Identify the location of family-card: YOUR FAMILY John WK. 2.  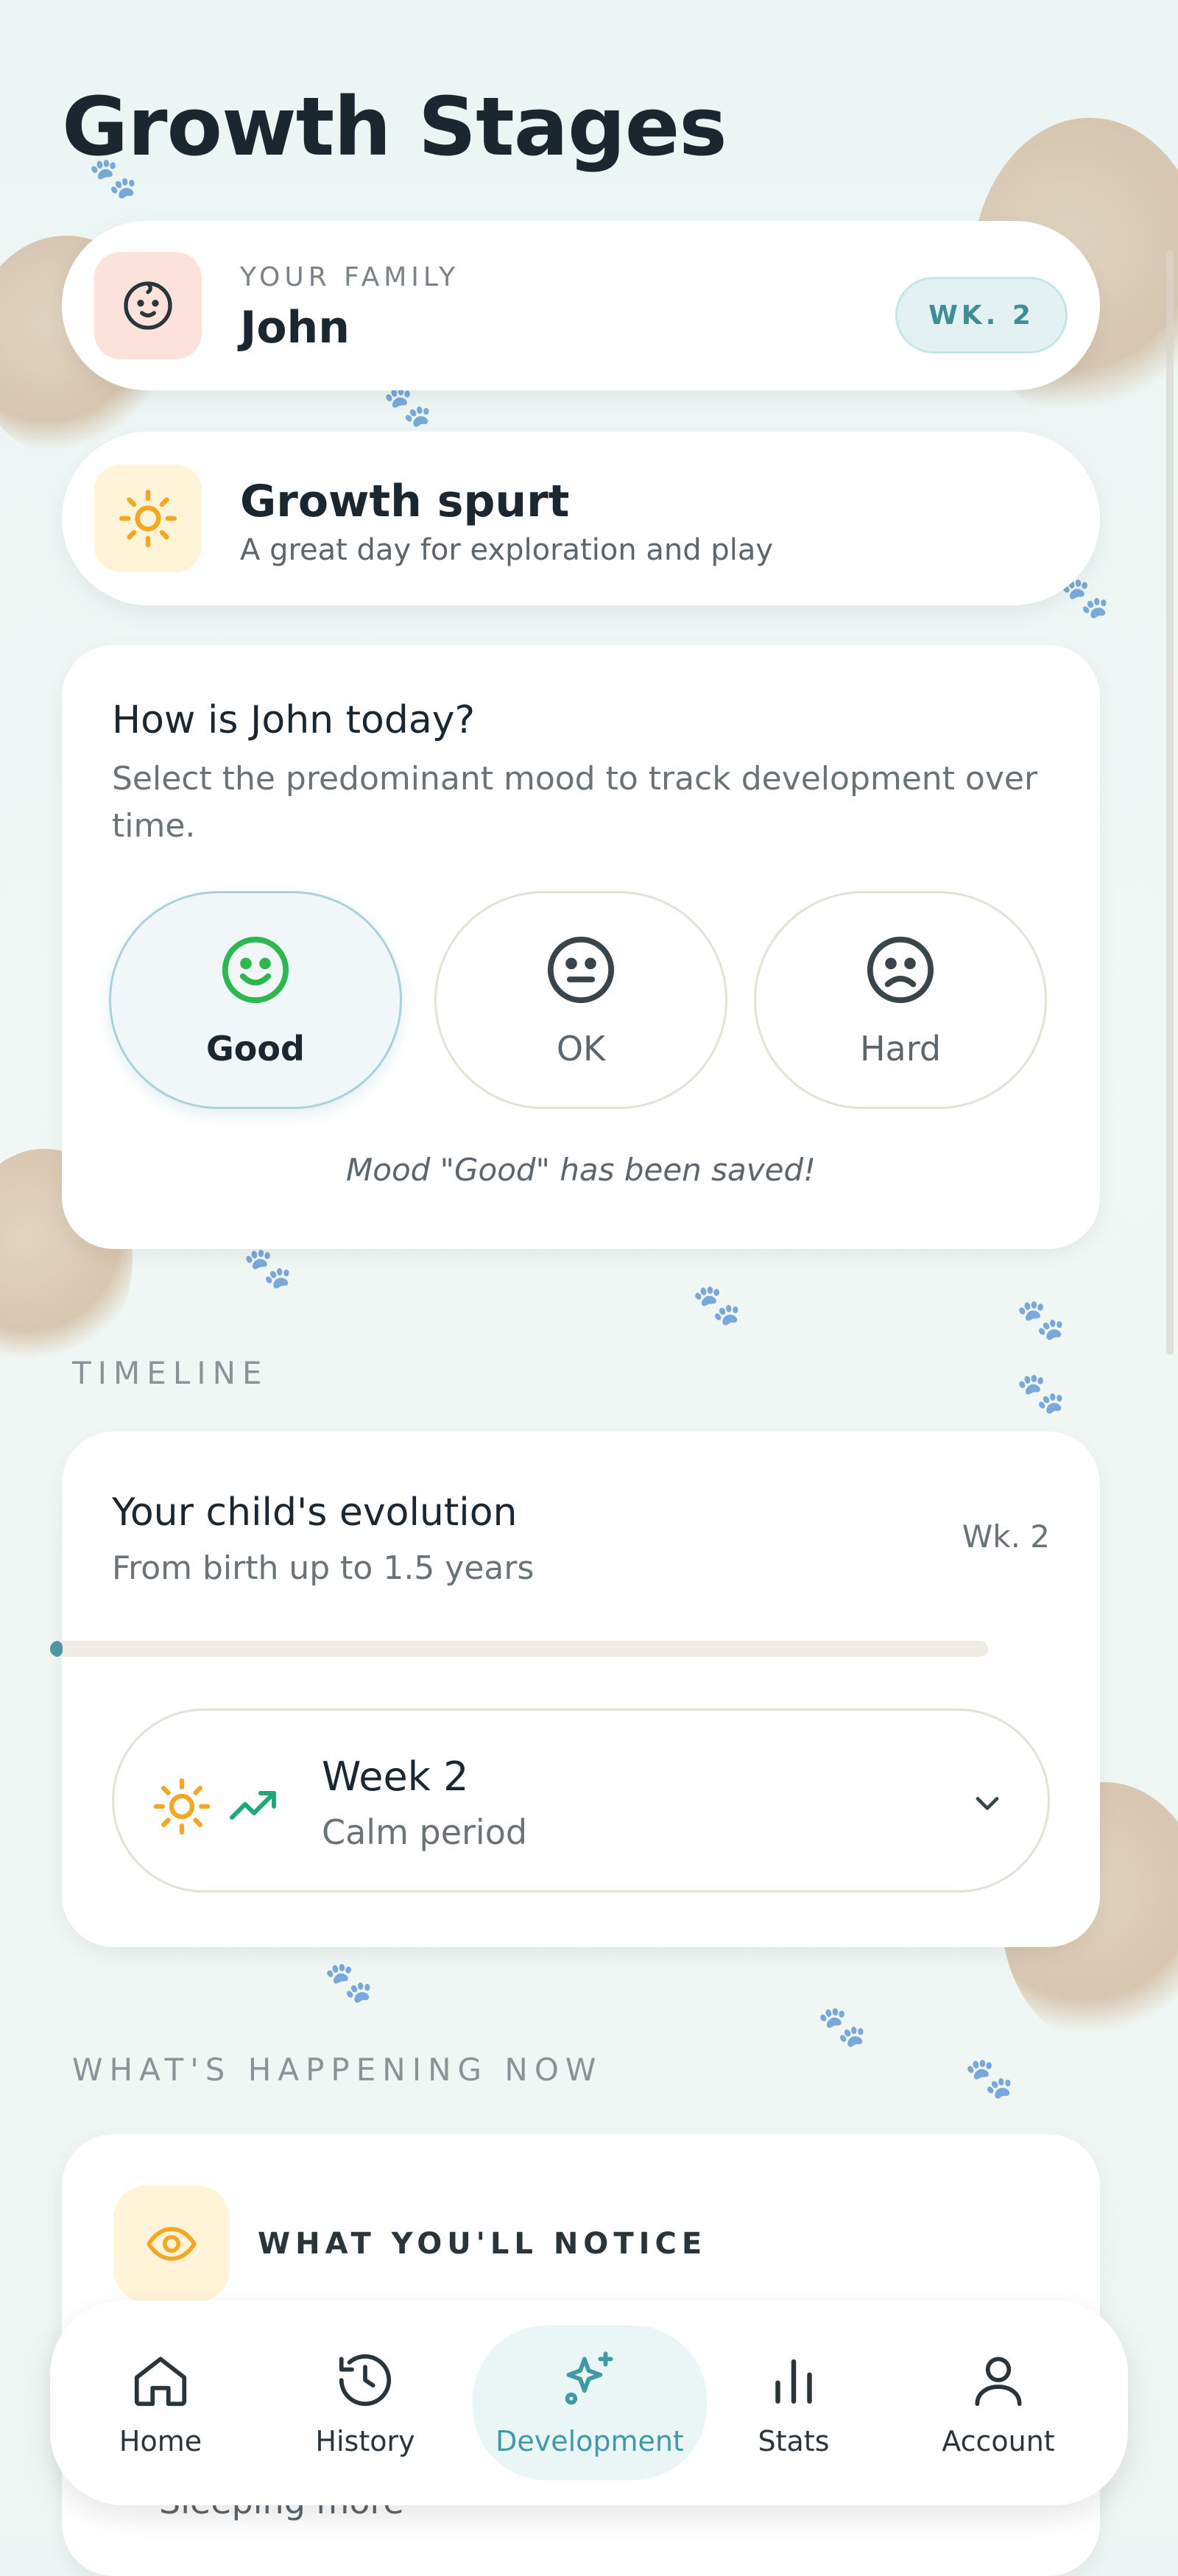
(581, 305).